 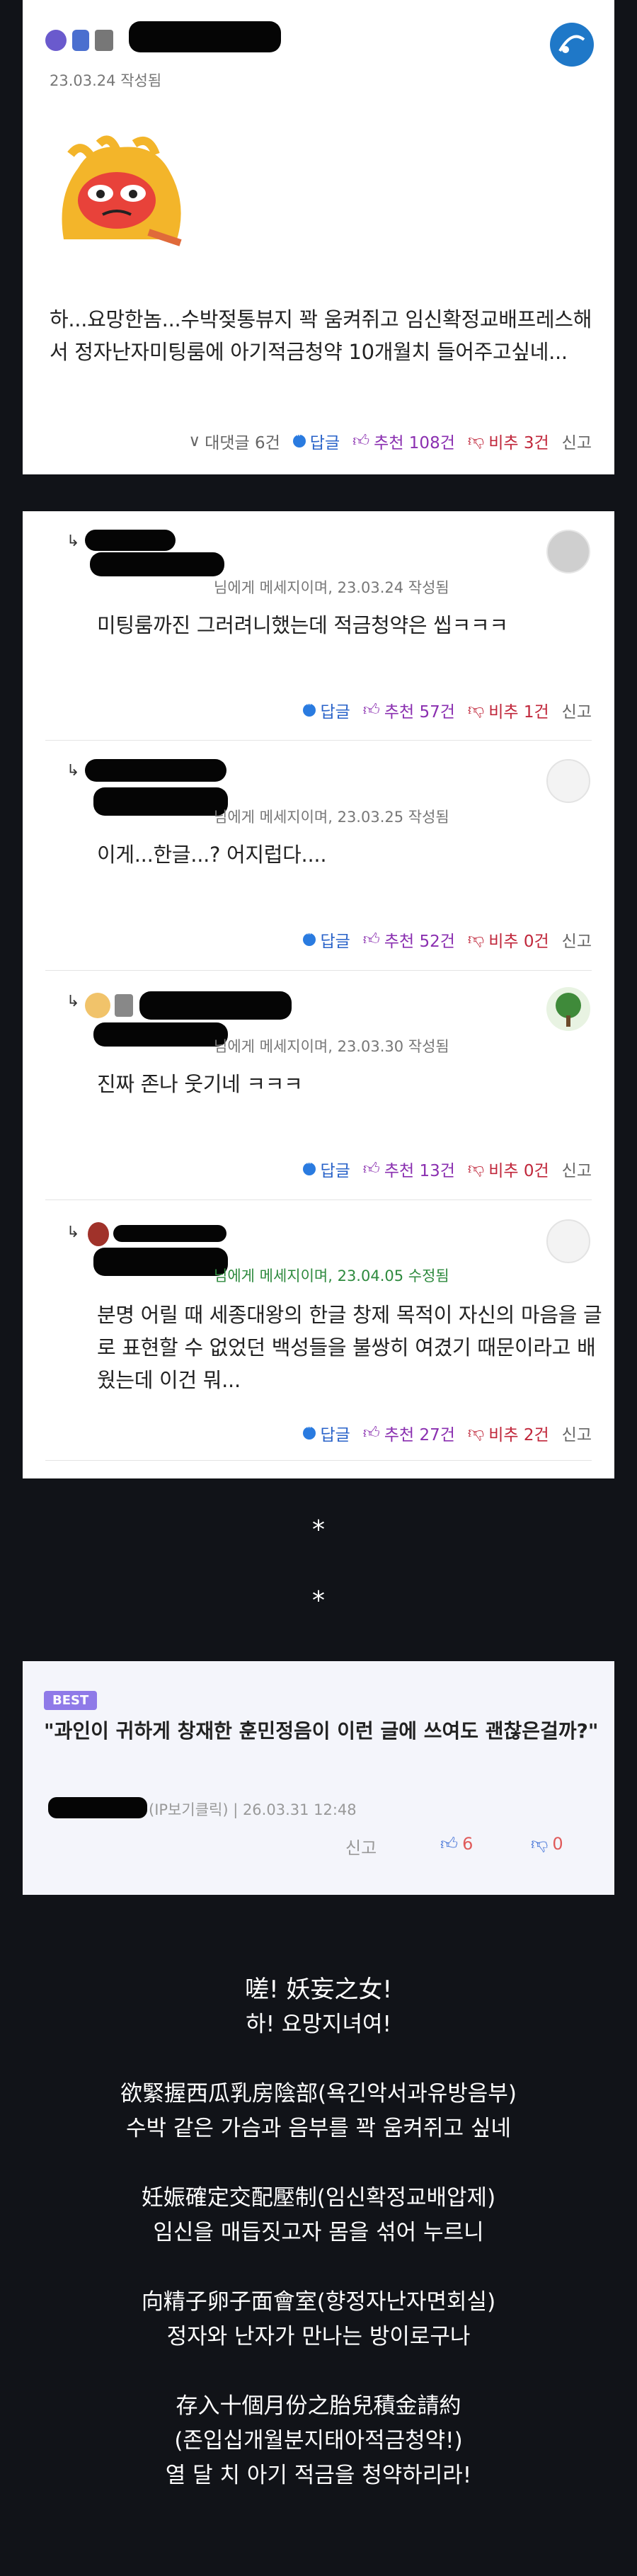 I want to click on upvote-button: 👍︎ 추천 13건, so click(x=409, y=1169).